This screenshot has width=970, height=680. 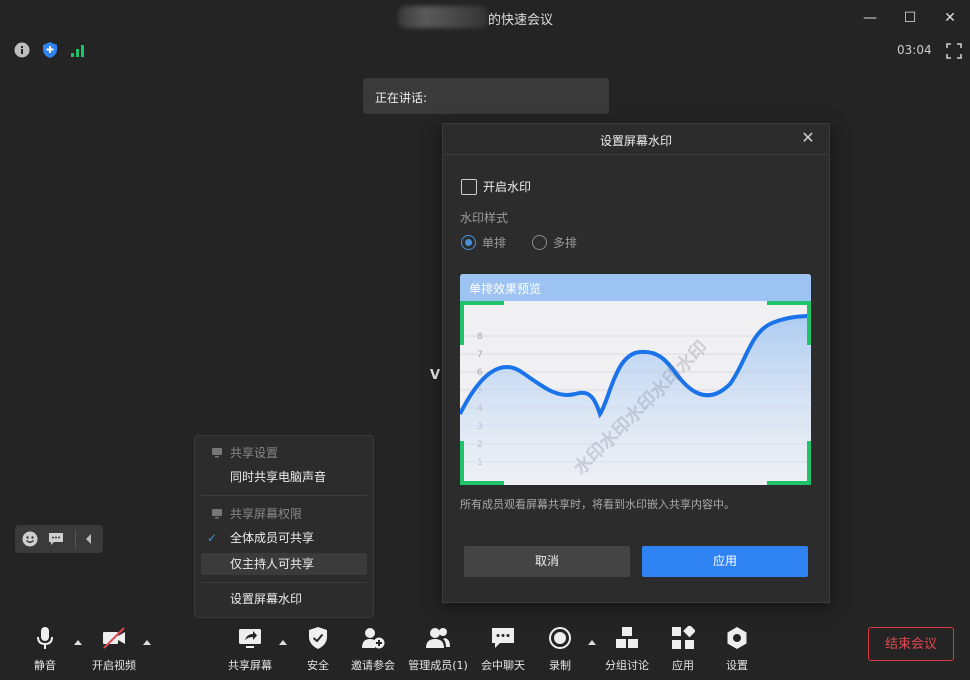 I want to click on participant-label: V, so click(x=435, y=375).